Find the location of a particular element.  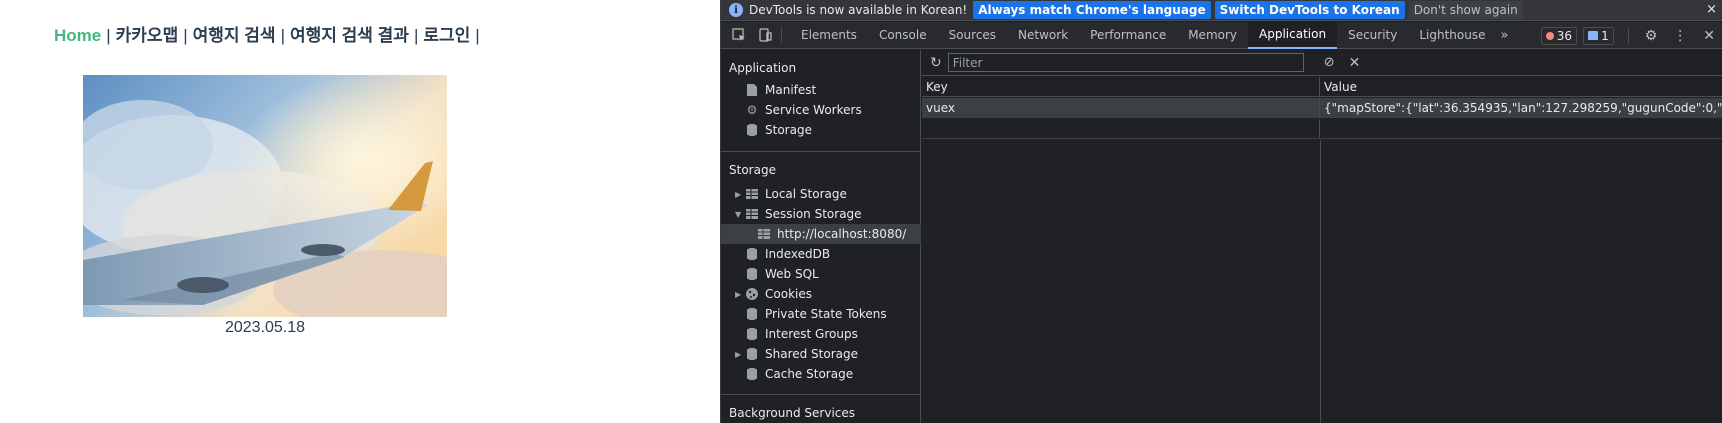

sidebar-section-storage: Storage is located at coordinates (752, 170).